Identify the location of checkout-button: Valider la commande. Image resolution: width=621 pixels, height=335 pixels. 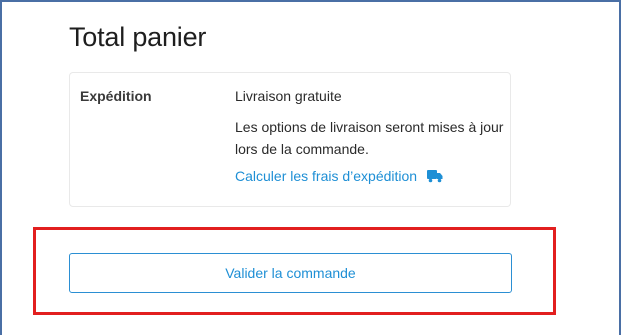
(290, 273).